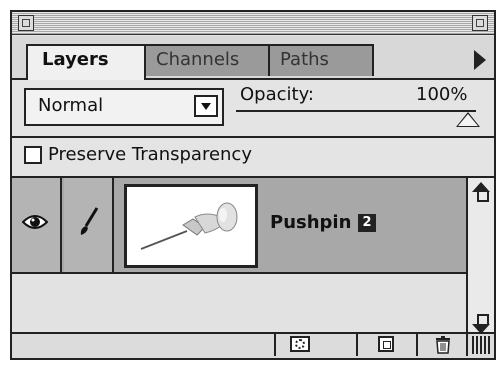 The height and width of the screenshot is (365, 500). I want to click on scroll-down-arrow-icon, so click(481, 324).